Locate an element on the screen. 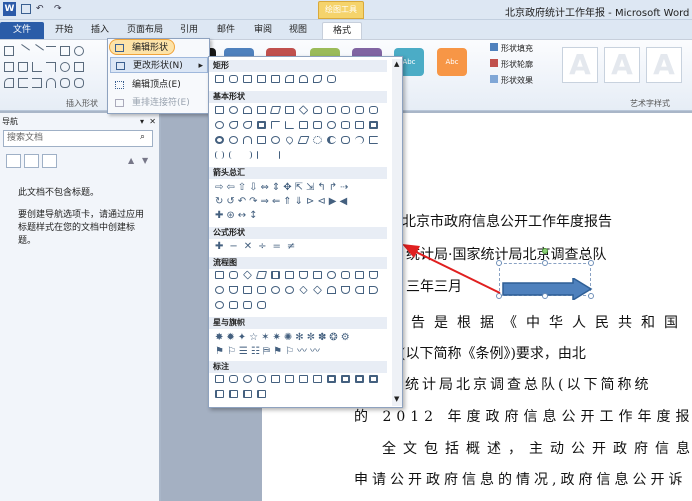 This screenshot has width=692, height=501. chevron-down-icon: ▾ is located at coordinates (142, 121).